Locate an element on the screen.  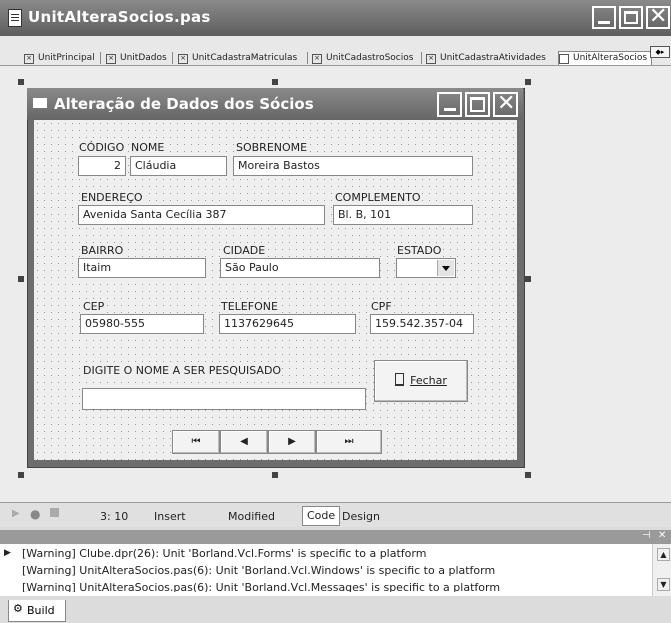
stop-icon is located at coordinates (54, 512).